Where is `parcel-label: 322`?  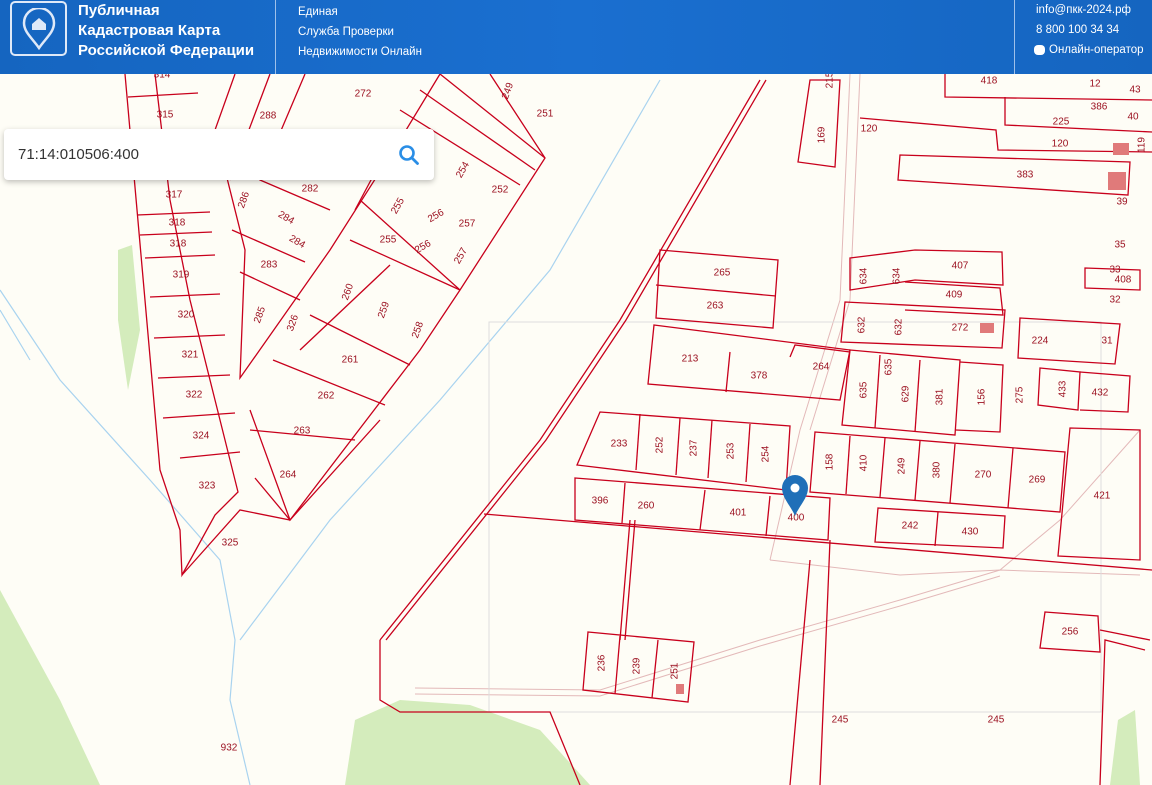
parcel-label: 322 is located at coordinates (194, 395).